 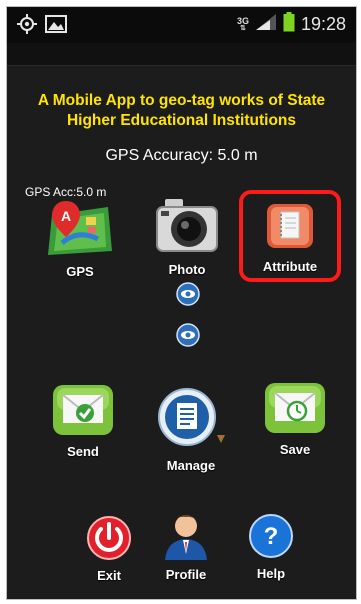 What do you see at coordinates (266, 24) in the screenshot?
I see `signal-icon` at bounding box center [266, 24].